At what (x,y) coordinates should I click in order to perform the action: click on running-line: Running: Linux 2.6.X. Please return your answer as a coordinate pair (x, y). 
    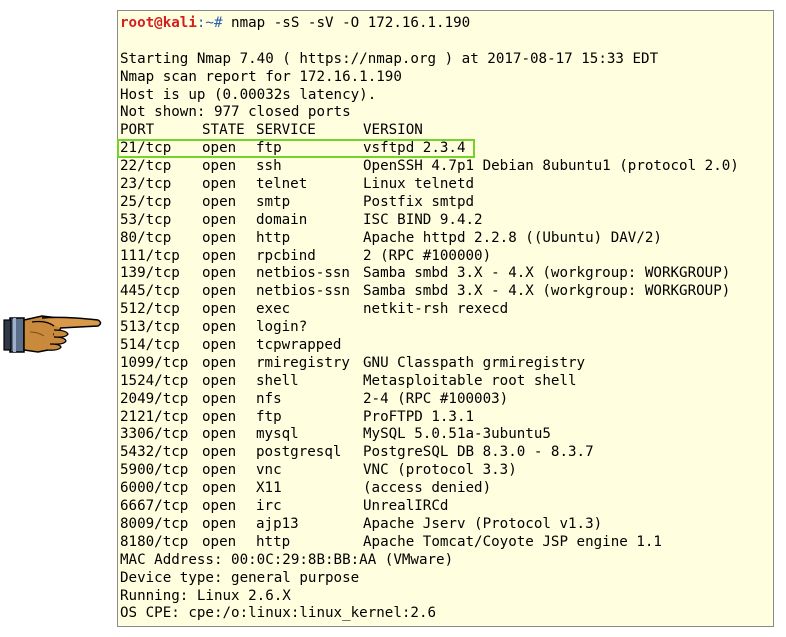
    Looking at the image, I should click on (205, 595).